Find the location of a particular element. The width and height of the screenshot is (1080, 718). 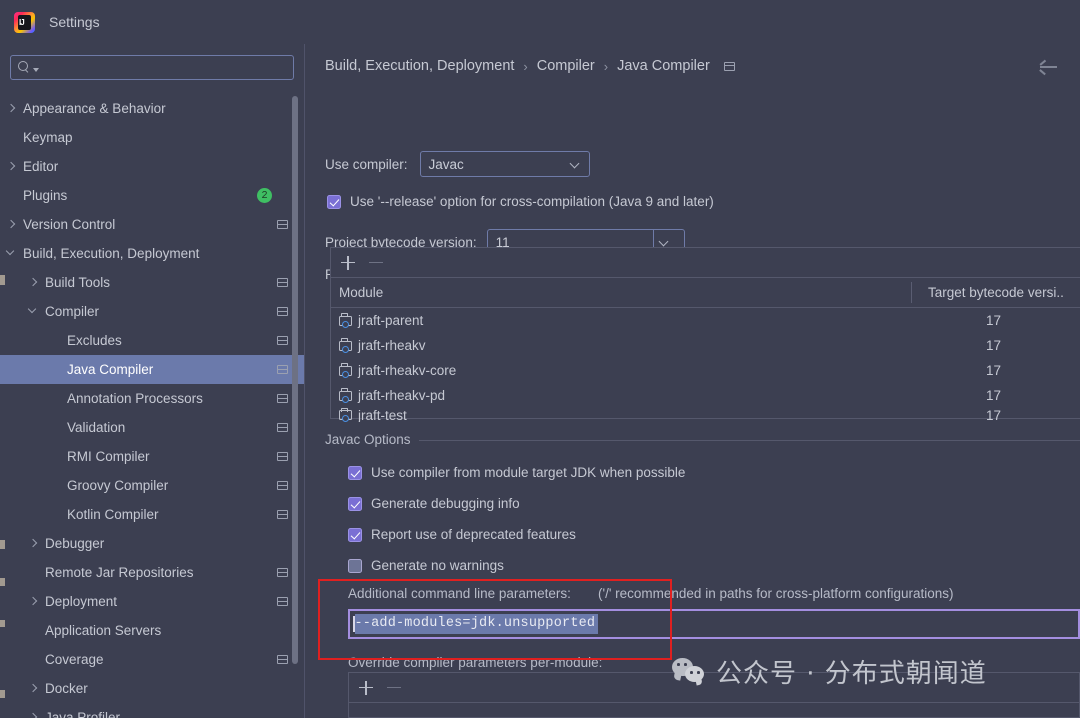

release-option-checkbox is located at coordinates (334, 201).